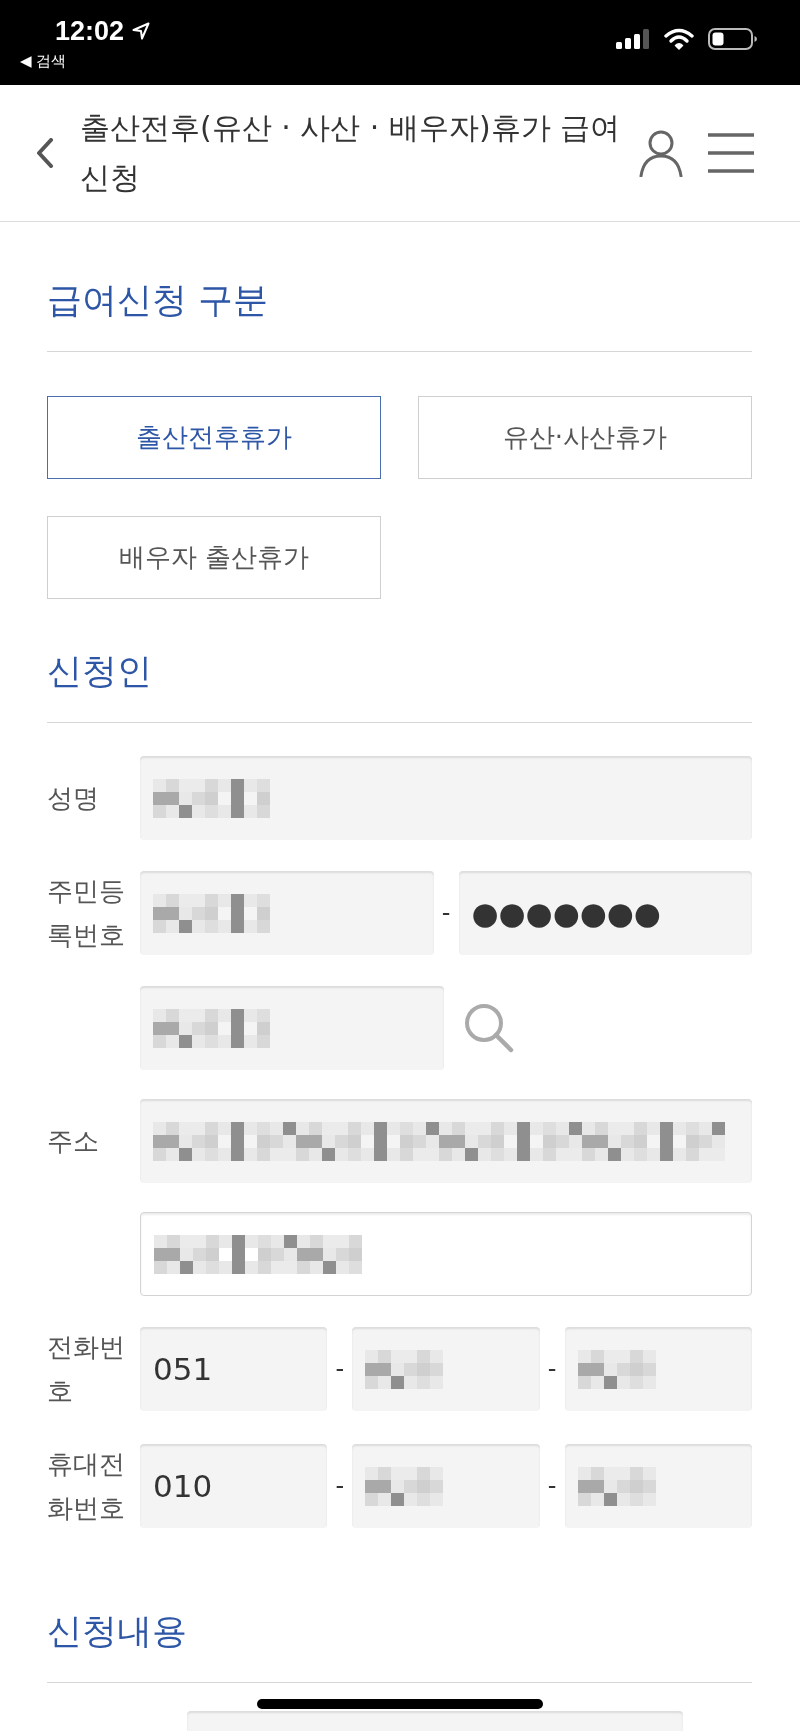 The image size is (800, 1732). I want to click on back-to-app-link: ◀ 검색, so click(85, 61).